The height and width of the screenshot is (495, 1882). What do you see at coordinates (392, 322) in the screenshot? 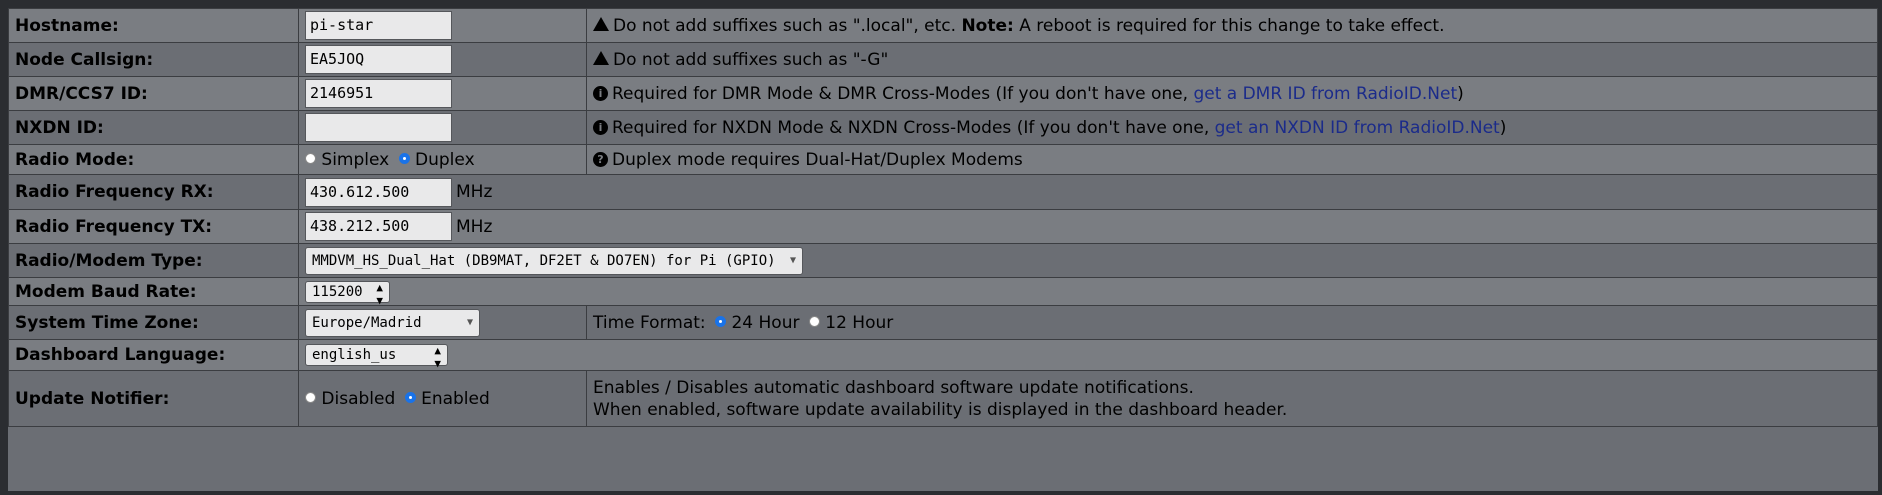
I see `time-zone-select: Europe/Madrid ▼` at bounding box center [392, 322].